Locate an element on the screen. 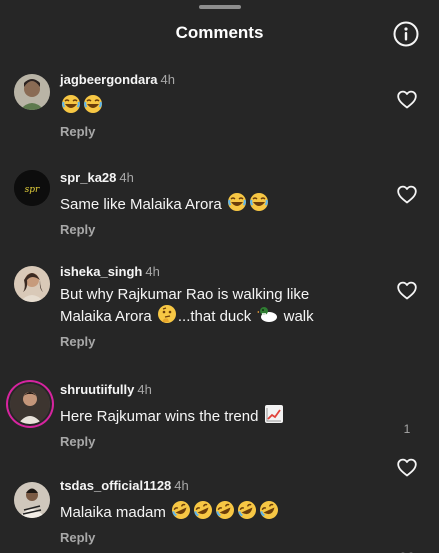  comment-text: Malaika madam is located at coordinates (219, 511).